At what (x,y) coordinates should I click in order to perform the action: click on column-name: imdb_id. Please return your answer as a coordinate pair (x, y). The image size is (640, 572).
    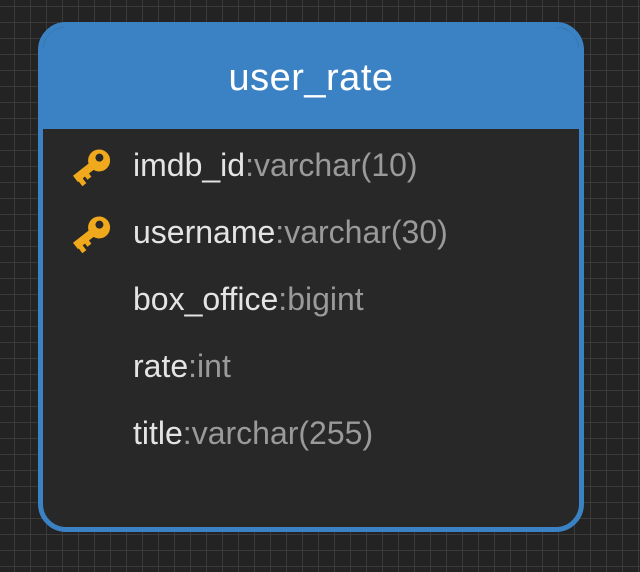
    Looking at the image, I should click on (189, 165).